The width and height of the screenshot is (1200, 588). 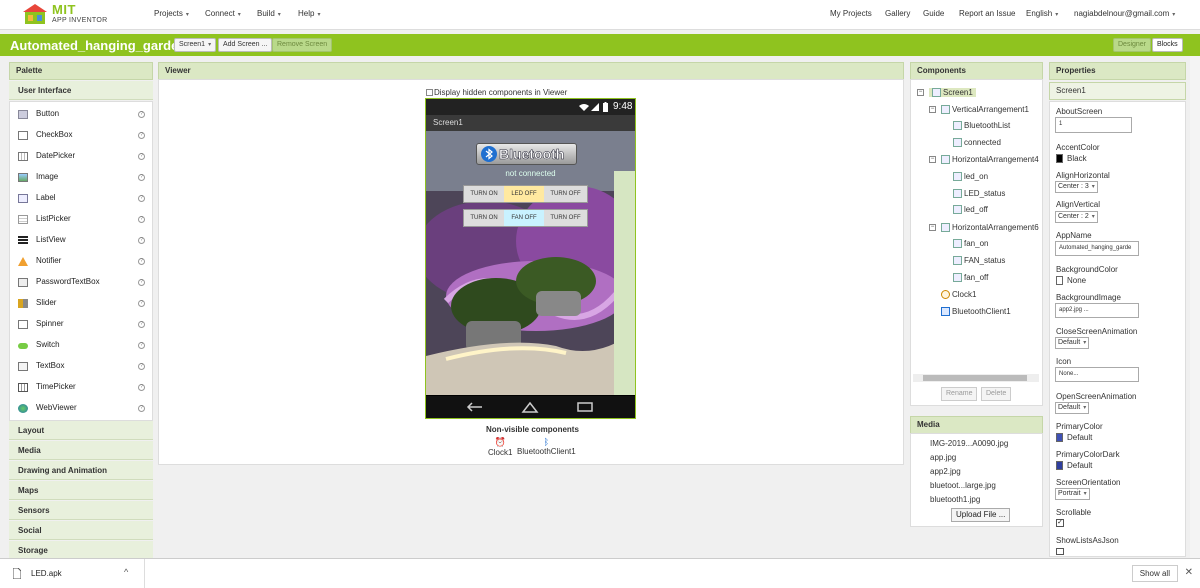 What do you see at coordinates (970, 244) in the screenshot?
I see `tree-item-fan-on: fan_on` at bounding box center [970, 244].